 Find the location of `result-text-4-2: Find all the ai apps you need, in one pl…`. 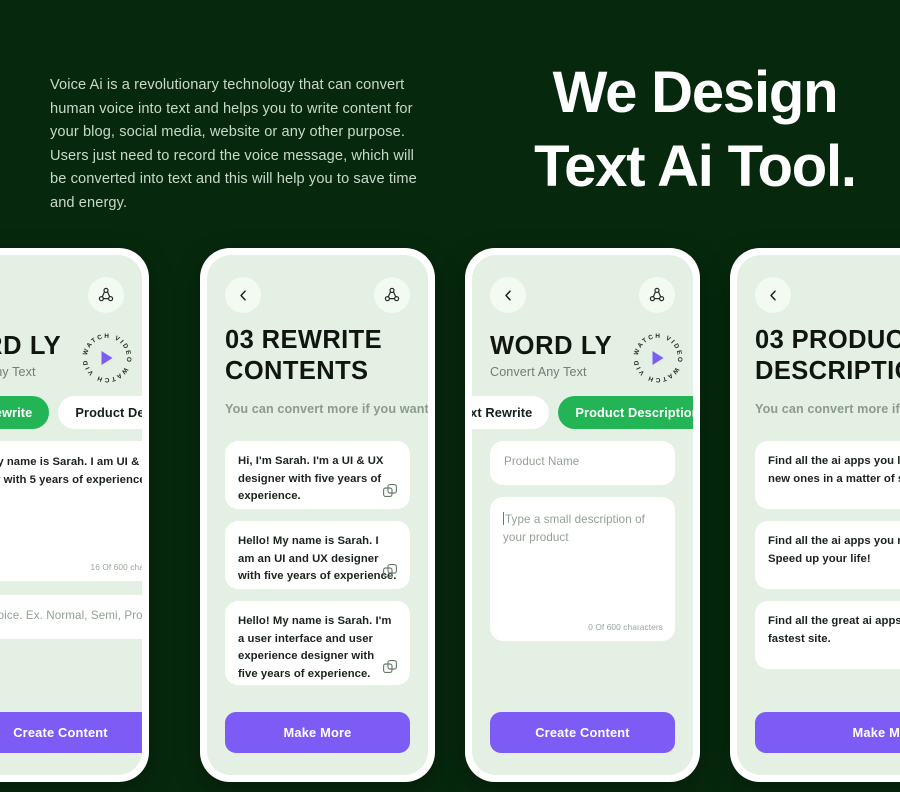

result-text-4-2: Find all the ai apps you need, in one pl… is located at coordinates (834, 550).